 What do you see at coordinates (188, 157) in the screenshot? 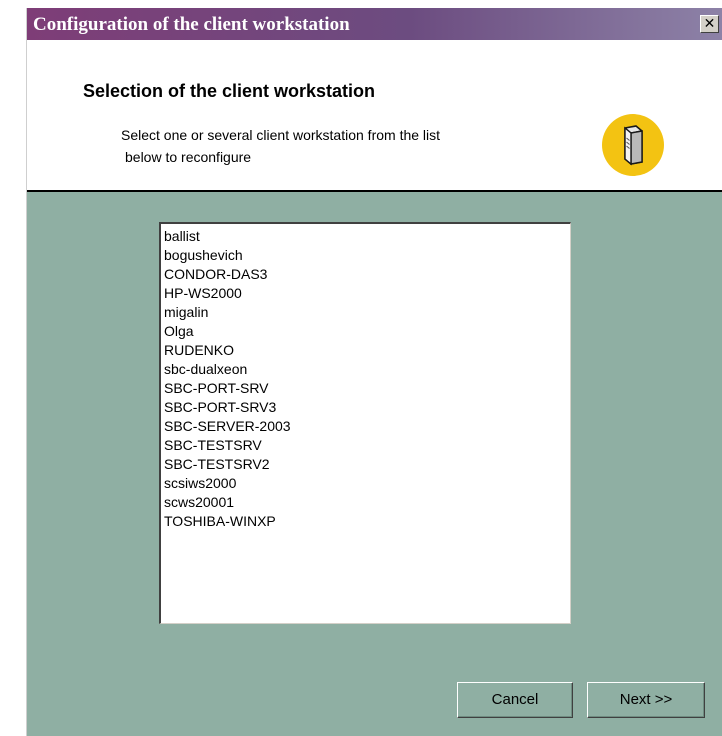
I see `step-description-line2: below to reconfigure` at bounding box center [188, 157].